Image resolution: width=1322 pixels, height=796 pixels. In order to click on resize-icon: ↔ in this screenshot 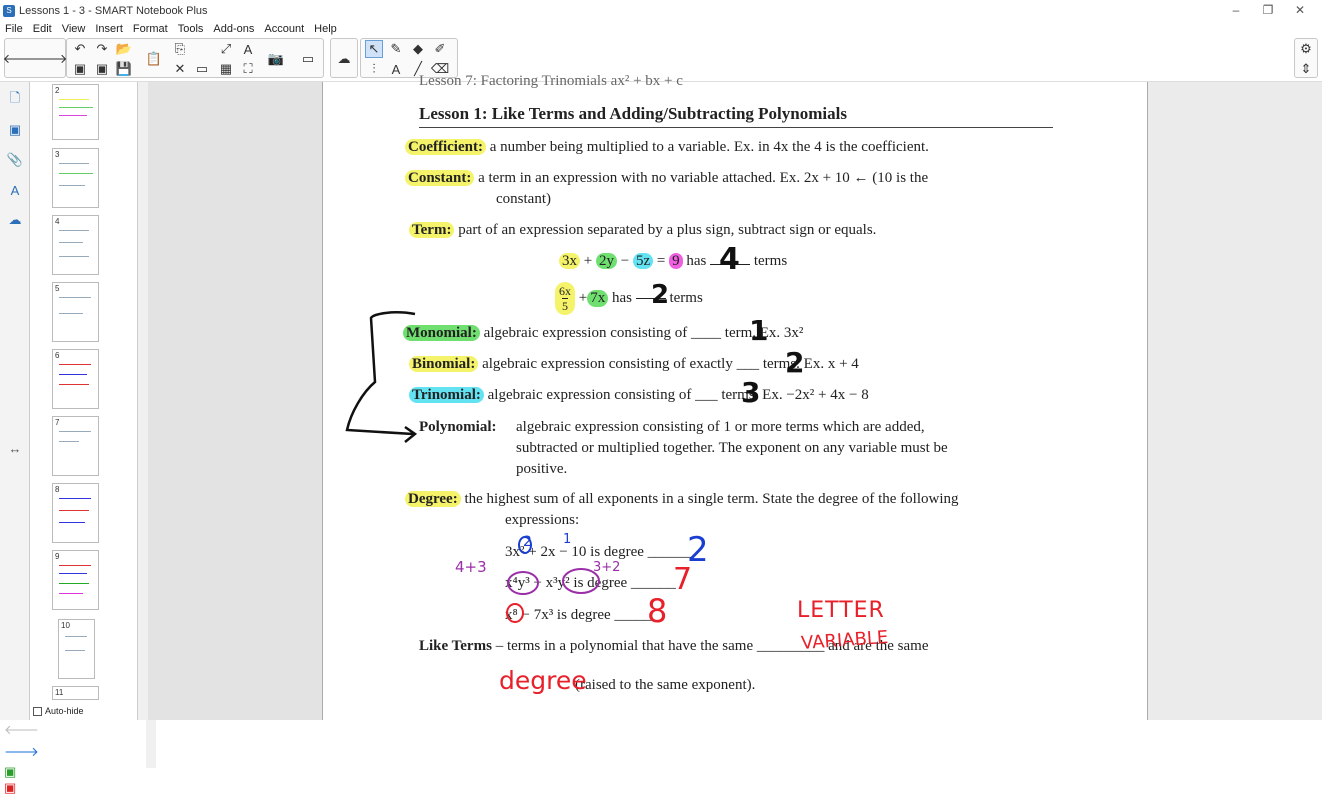, I will do `click(15, 448)`.